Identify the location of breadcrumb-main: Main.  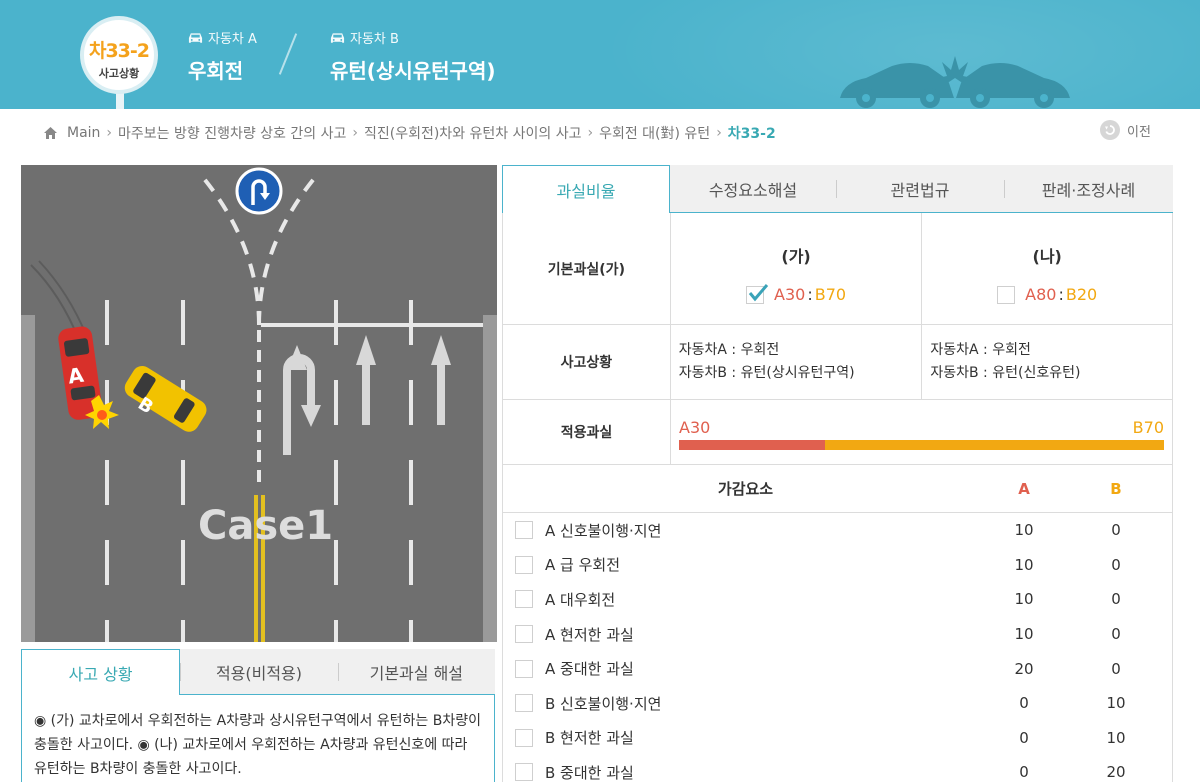
(83, 133).